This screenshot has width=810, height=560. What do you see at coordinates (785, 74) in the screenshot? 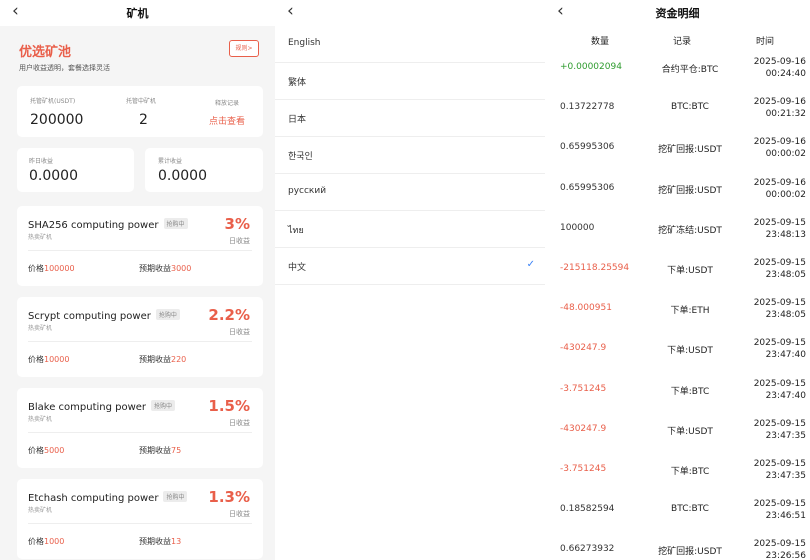
I see `time-text: 00:24:40` at bounding box center [785, 74].